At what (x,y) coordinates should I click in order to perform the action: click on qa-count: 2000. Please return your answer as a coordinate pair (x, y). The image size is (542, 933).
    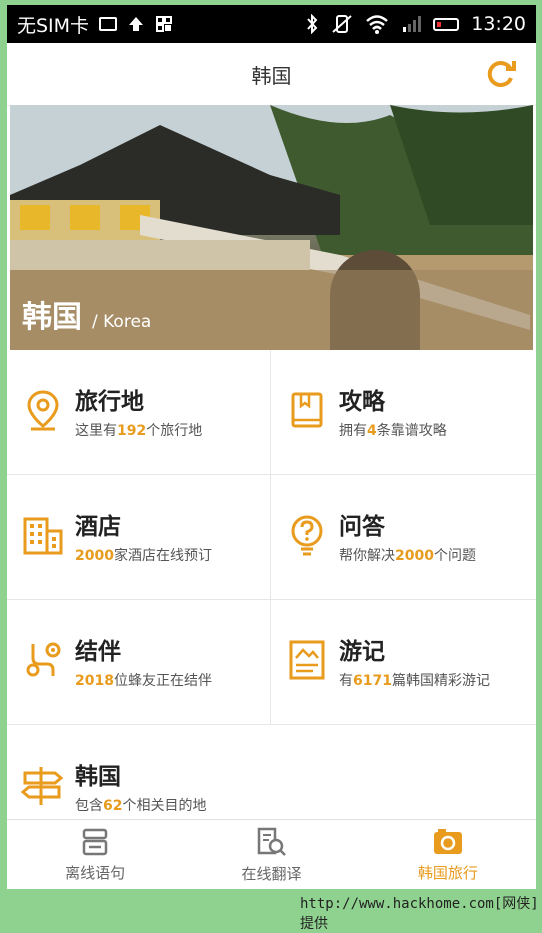
    Looking at the image, I should click on (414, 556).